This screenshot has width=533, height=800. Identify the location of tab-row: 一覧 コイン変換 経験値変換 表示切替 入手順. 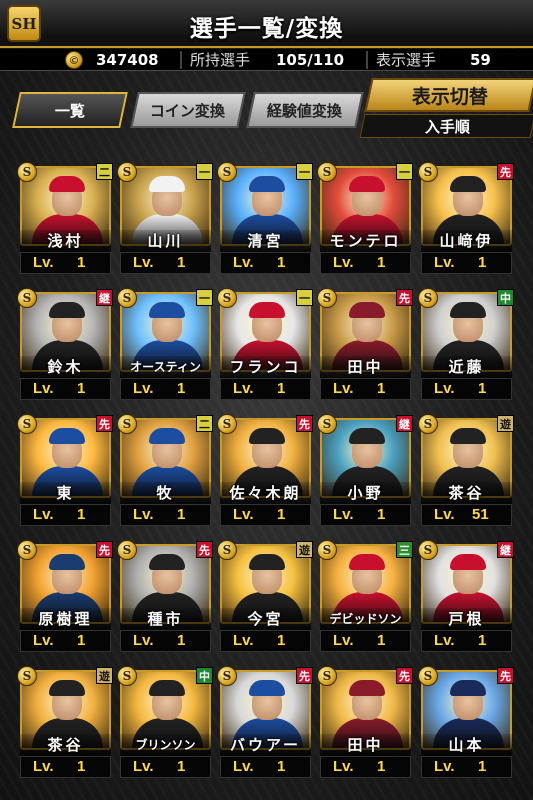
(266, 109).